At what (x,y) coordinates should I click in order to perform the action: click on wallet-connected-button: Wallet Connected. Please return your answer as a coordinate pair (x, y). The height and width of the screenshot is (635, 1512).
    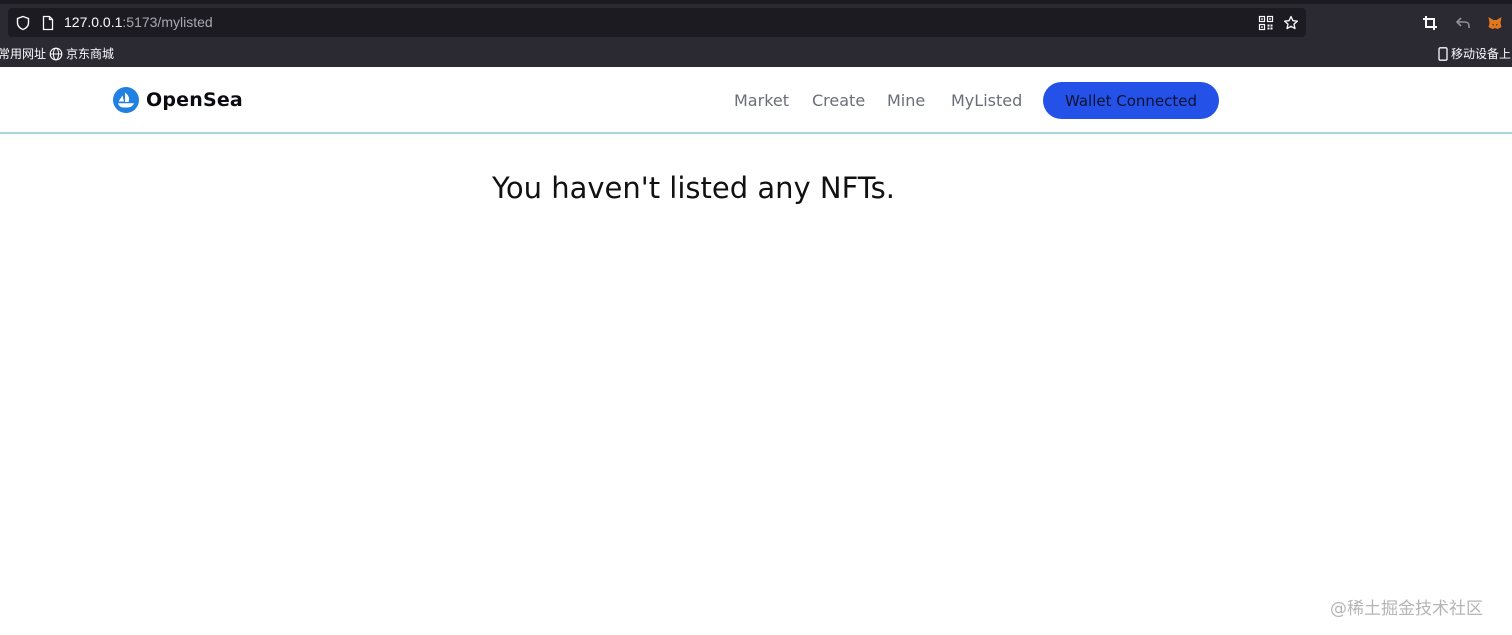
    Looking at the image, I should click on (1131, 100).